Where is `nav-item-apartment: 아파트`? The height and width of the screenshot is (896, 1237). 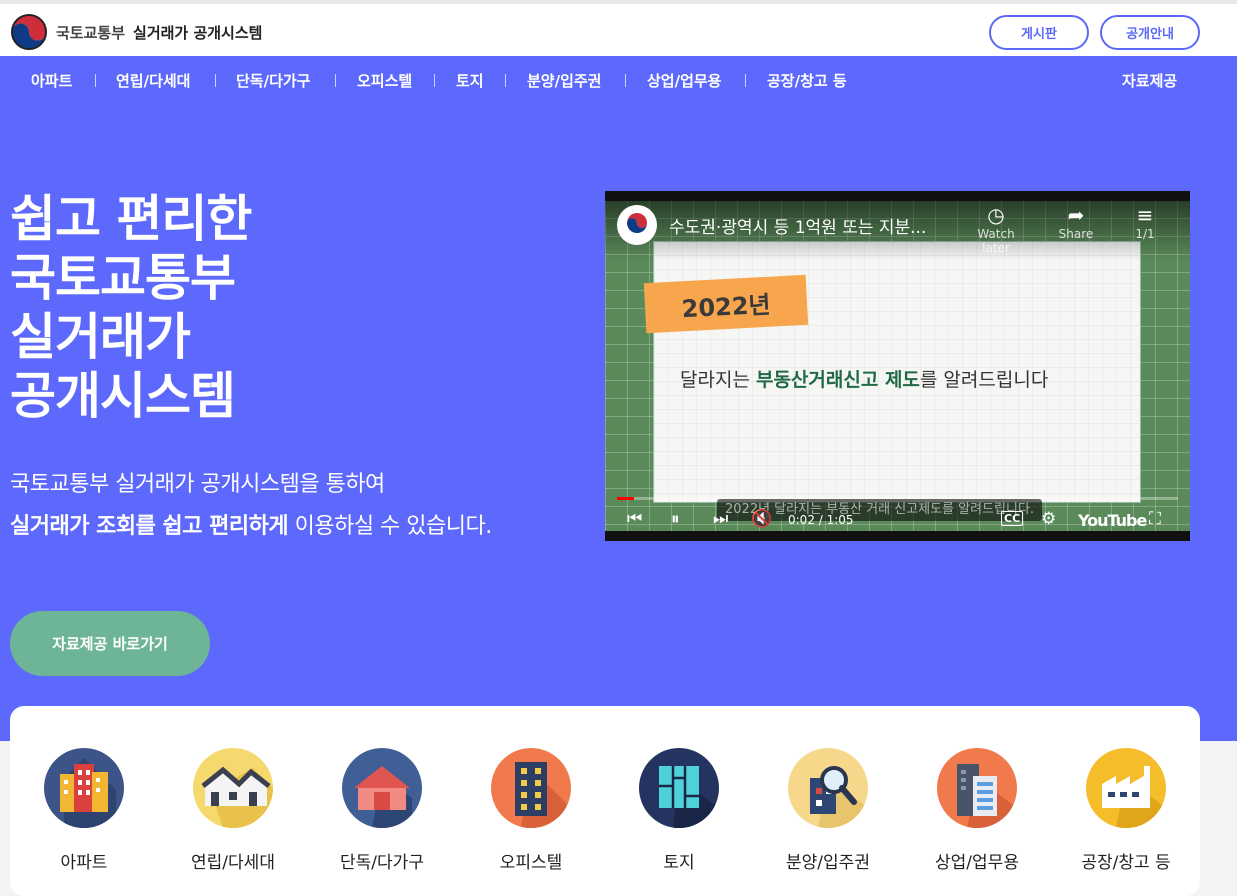
nav-item-apartment: 아파트 is located at coordinates (51, 80).